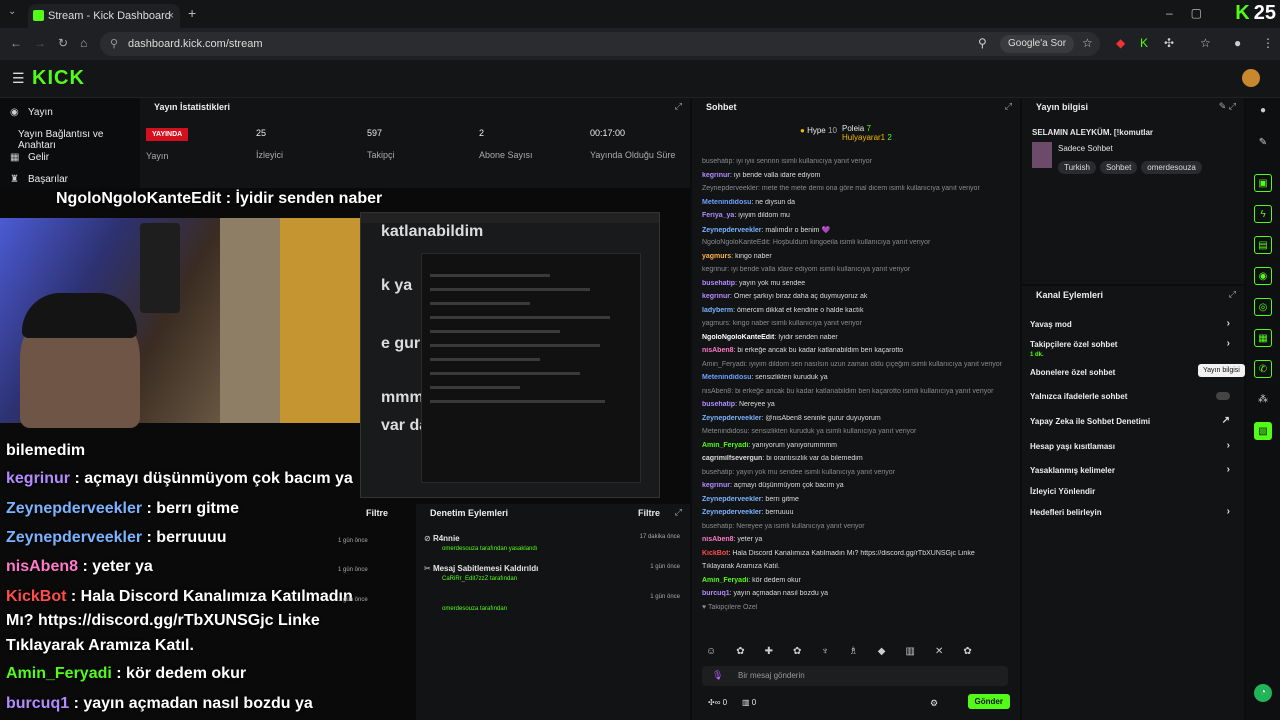  What do you see at coordinates (857, 377) in the screenshot?
I see `chat-message: Metenindidosu: sensizlikten kuruduk ya` at bounding box center [857, 377].